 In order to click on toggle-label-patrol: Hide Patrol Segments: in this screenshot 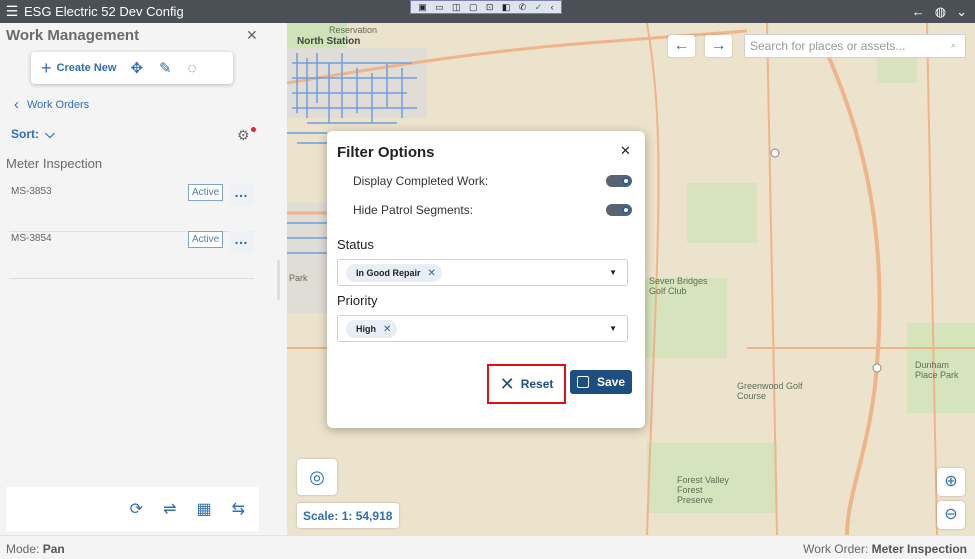, I will do `click(413, 210)`.